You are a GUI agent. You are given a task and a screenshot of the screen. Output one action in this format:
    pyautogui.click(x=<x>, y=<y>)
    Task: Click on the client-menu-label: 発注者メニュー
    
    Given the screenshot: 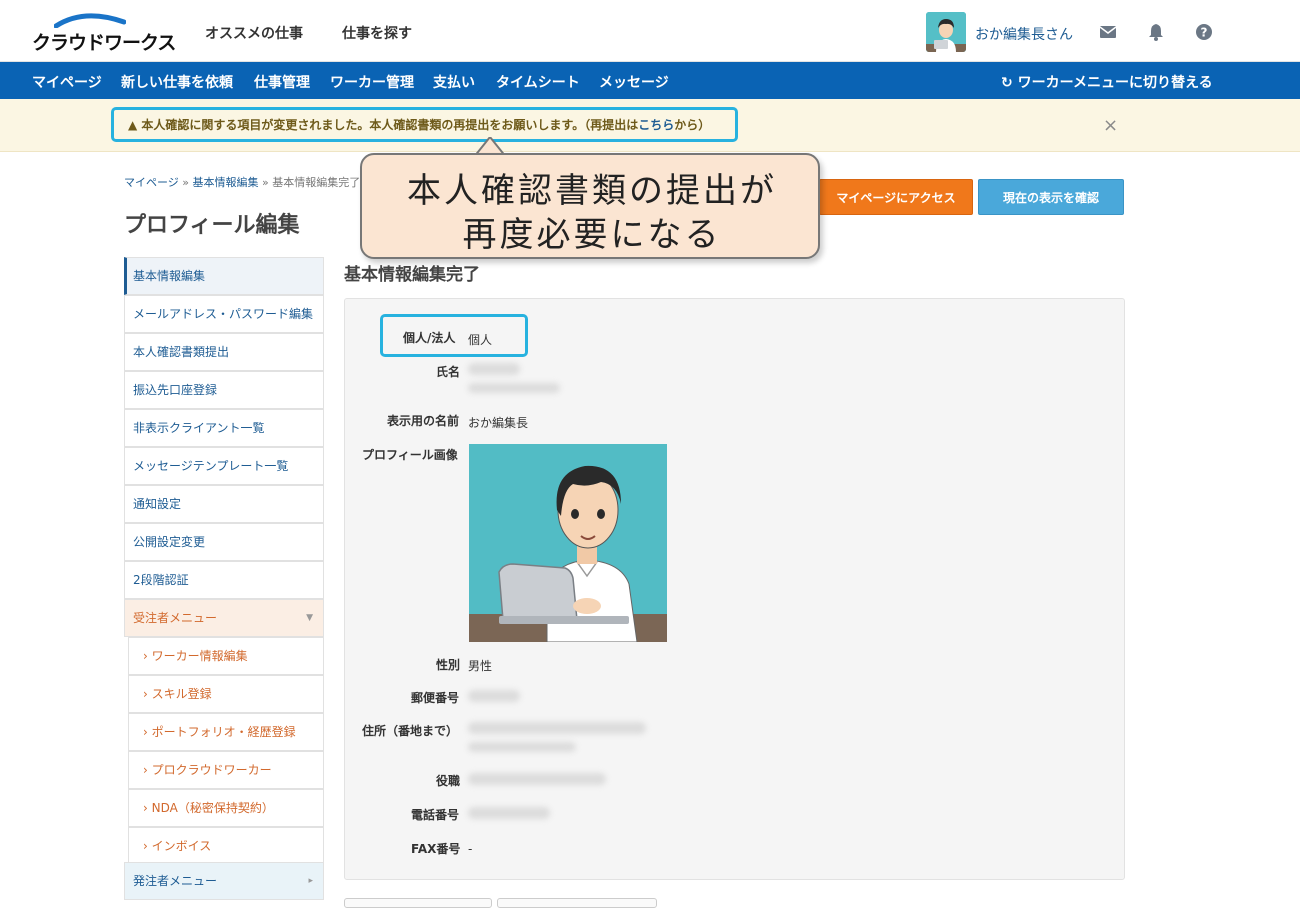 What is the action you would take?
    pyautogui.click(x=175, y=881)
    